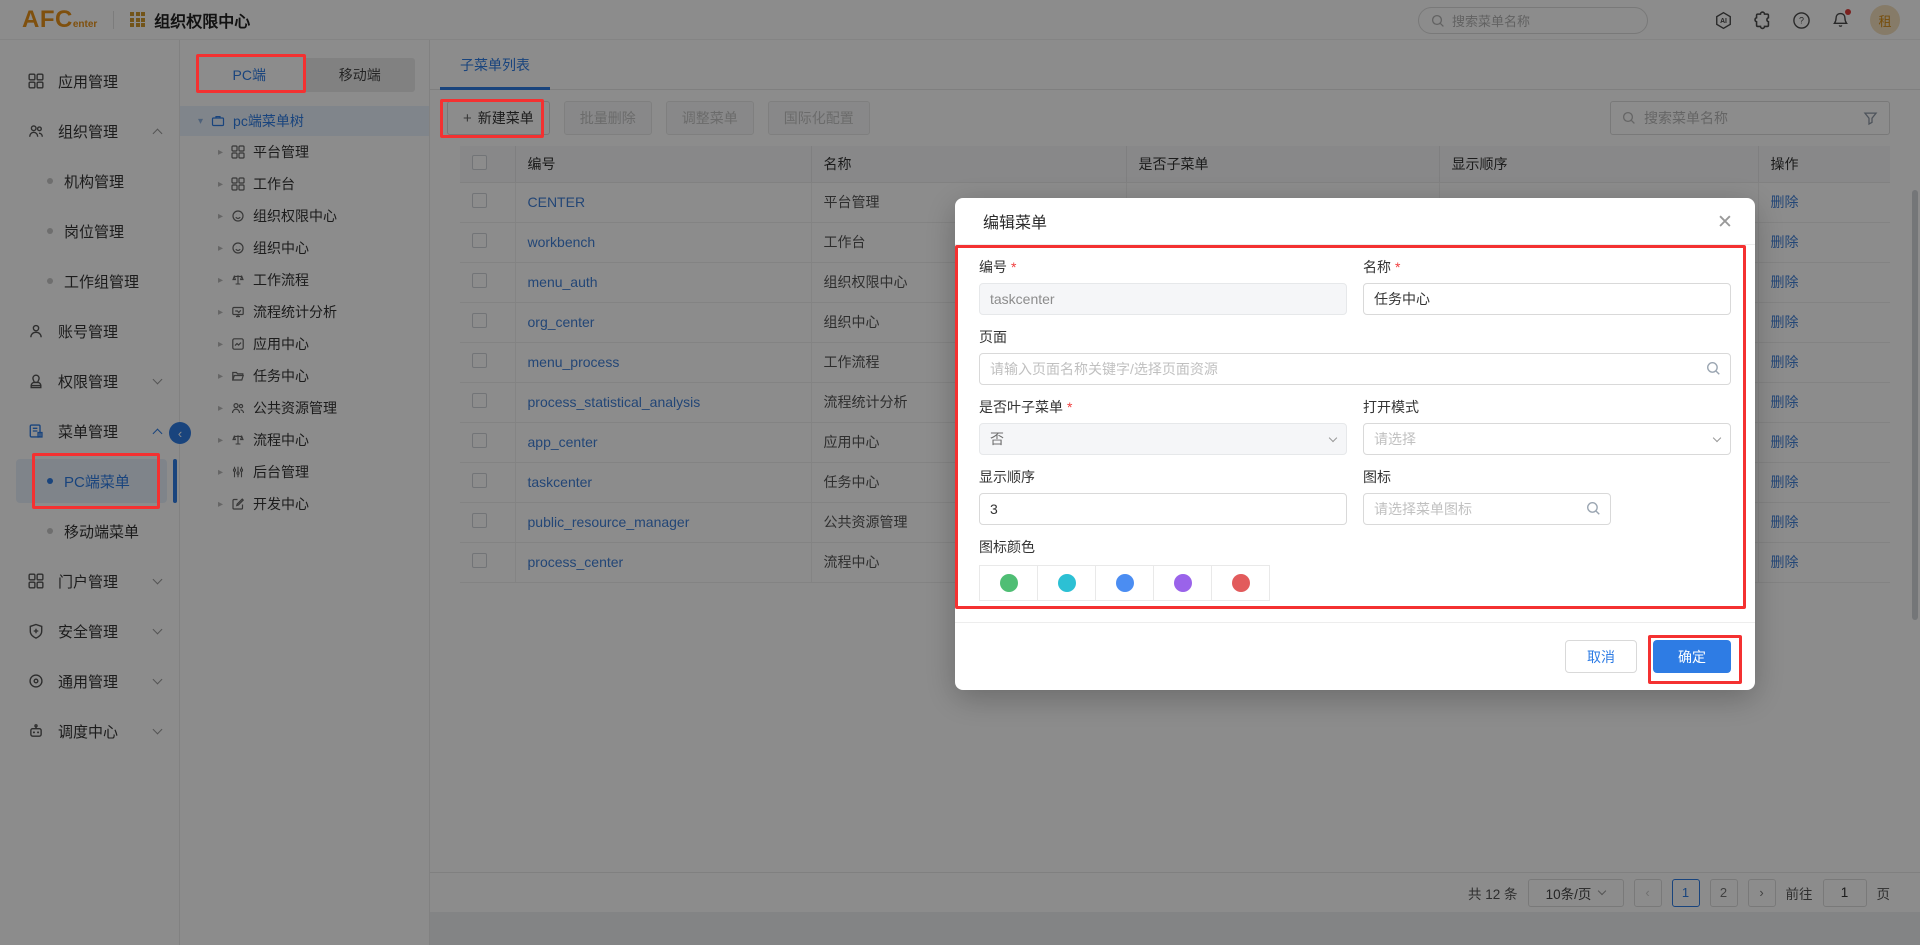 Image resolution: width=1920 pixels, height=945 pixels. Describe the element at coordinates (1547, 439) in the screenshot. I see `open-mode-select: 请选择` at that location.